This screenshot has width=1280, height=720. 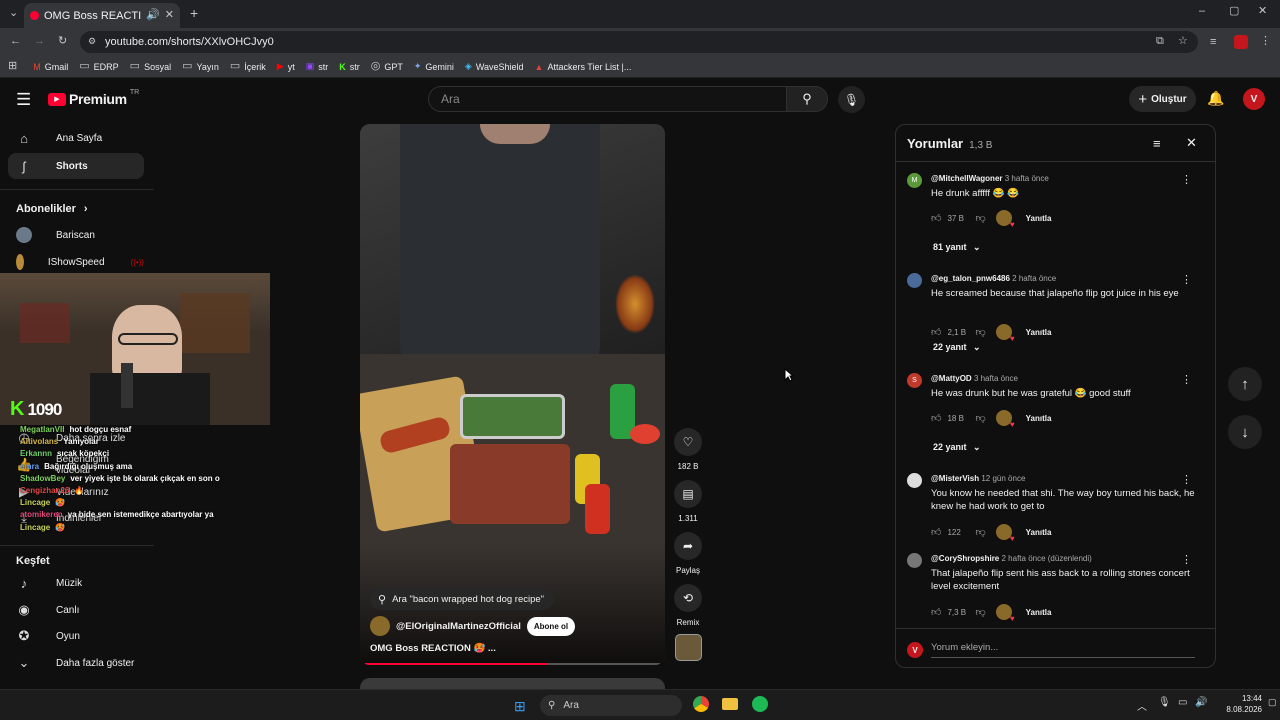 I want to click on windows-start-icon: ⊞, so click(x=520, y=706).